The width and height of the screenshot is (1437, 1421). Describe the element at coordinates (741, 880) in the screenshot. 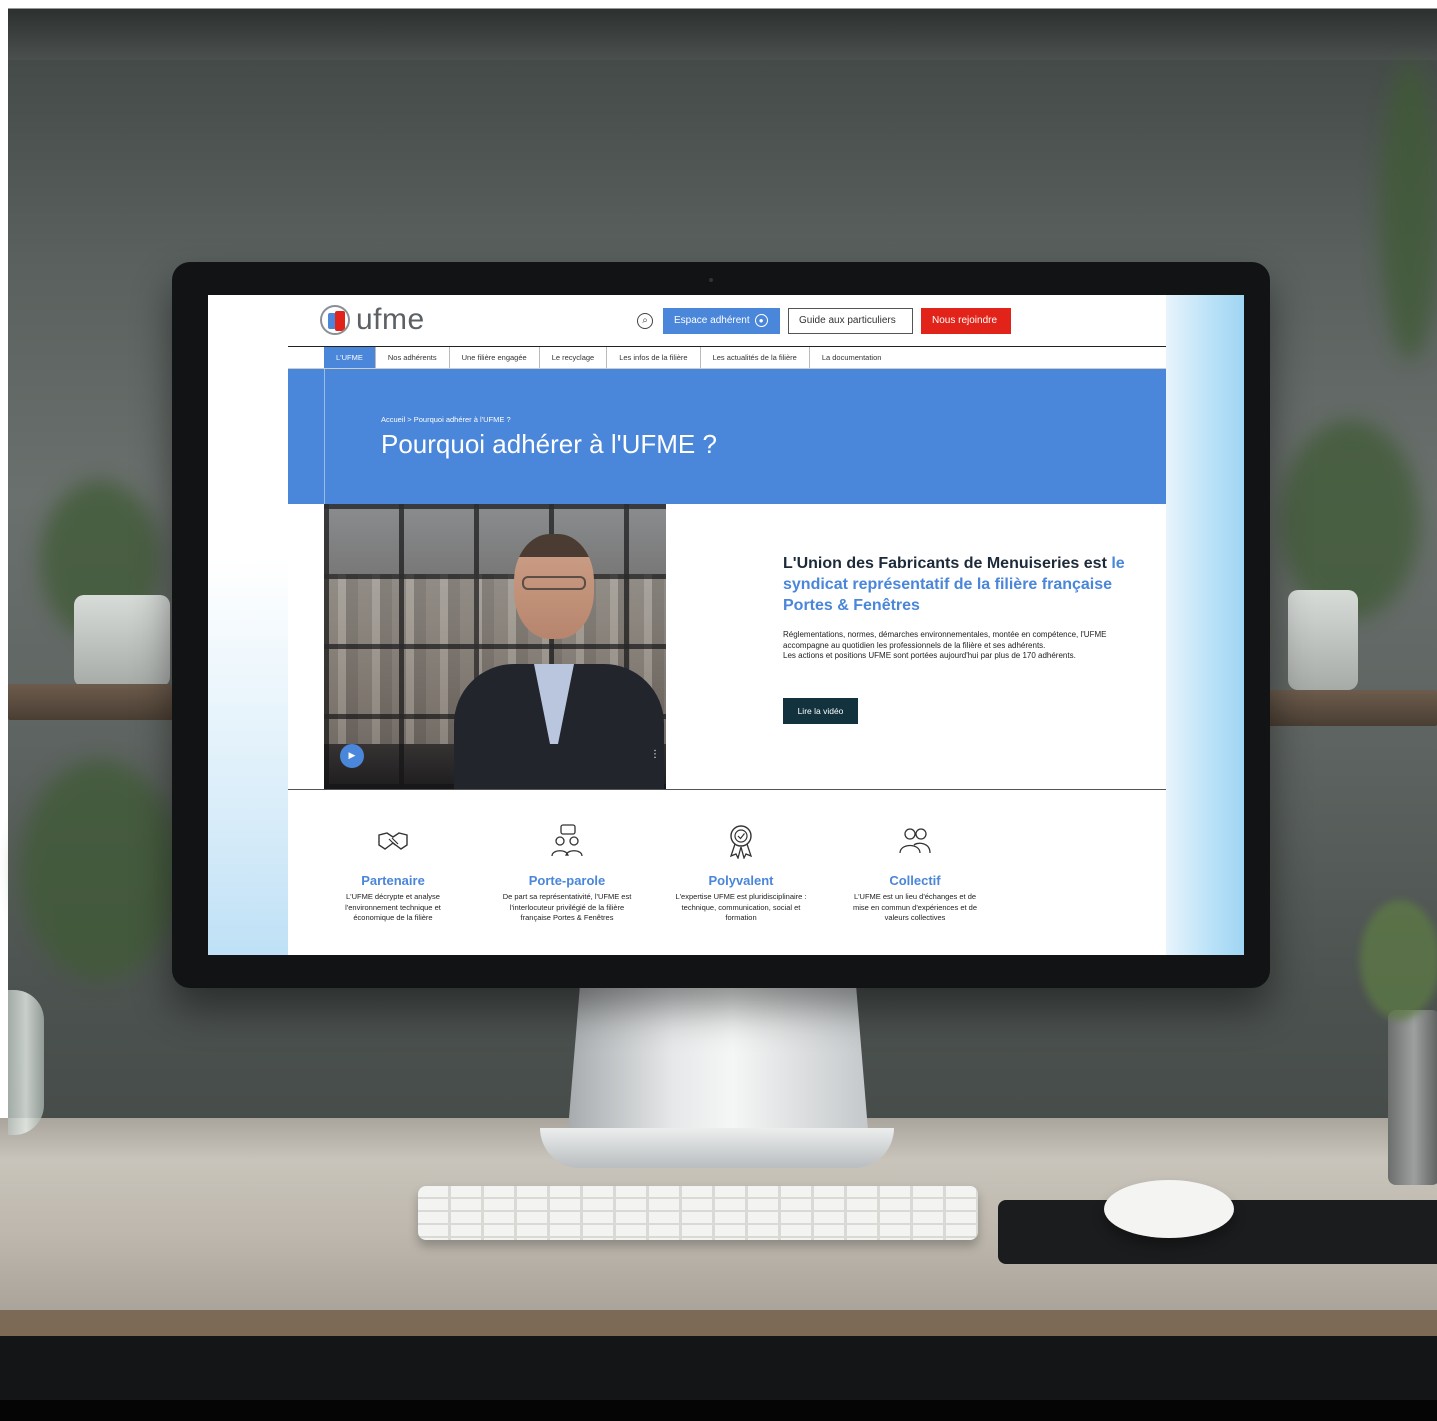

I see `feature-title: Polyvalent` at that location.